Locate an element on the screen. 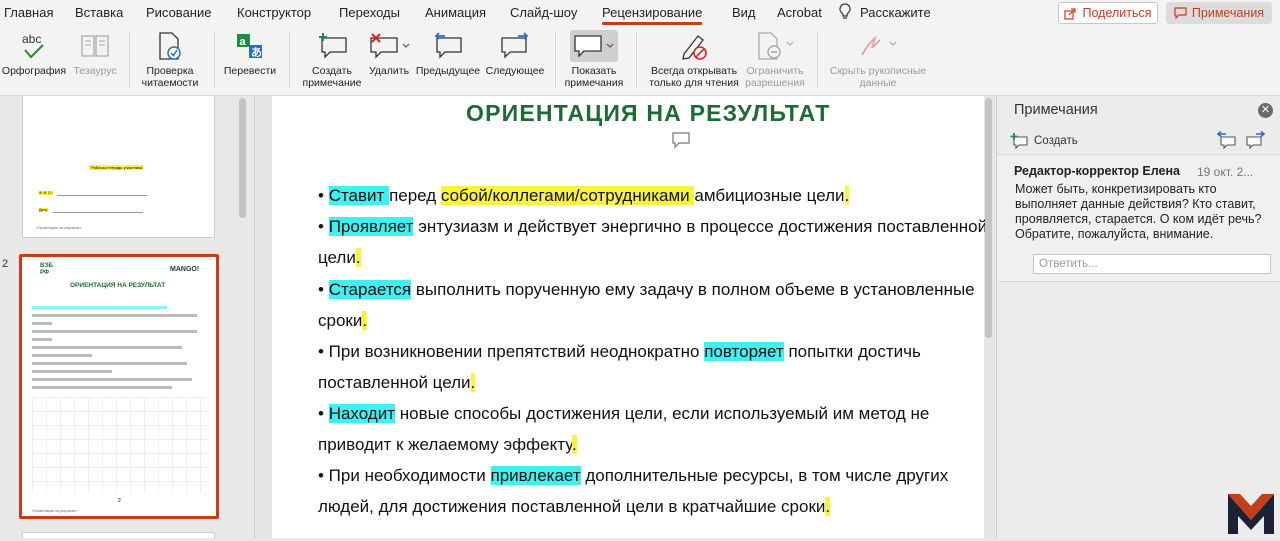  restrict-permissions-button: Ограничить разрешения is located at coordinates (775, 61).